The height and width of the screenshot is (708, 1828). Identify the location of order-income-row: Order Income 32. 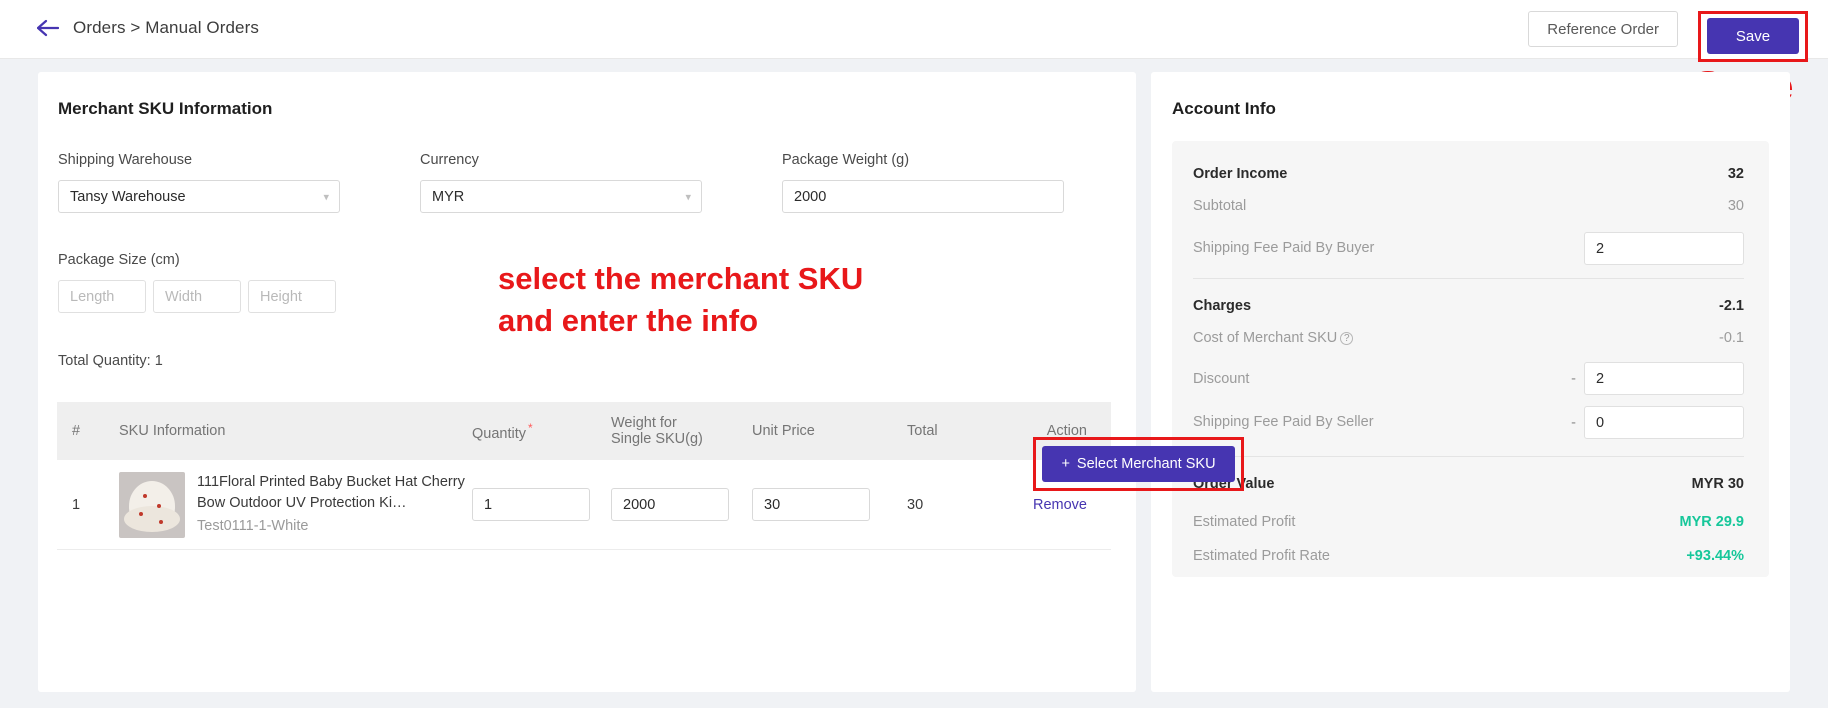
(1468, 174).